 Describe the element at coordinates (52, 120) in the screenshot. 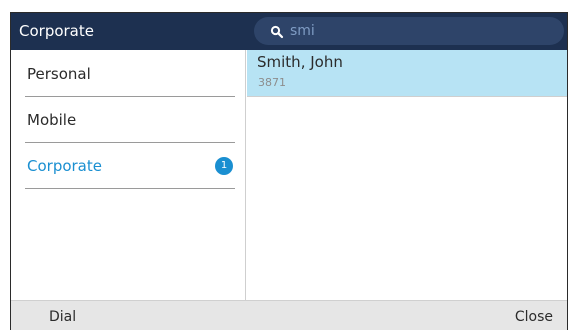

I see `directory-item-label: Mobile` at that location.